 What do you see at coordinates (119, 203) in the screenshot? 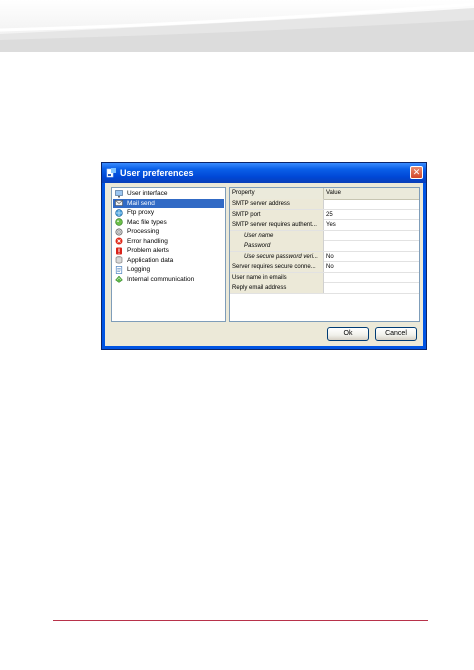
I see `mail-icon` at bounding box center [119, 203].